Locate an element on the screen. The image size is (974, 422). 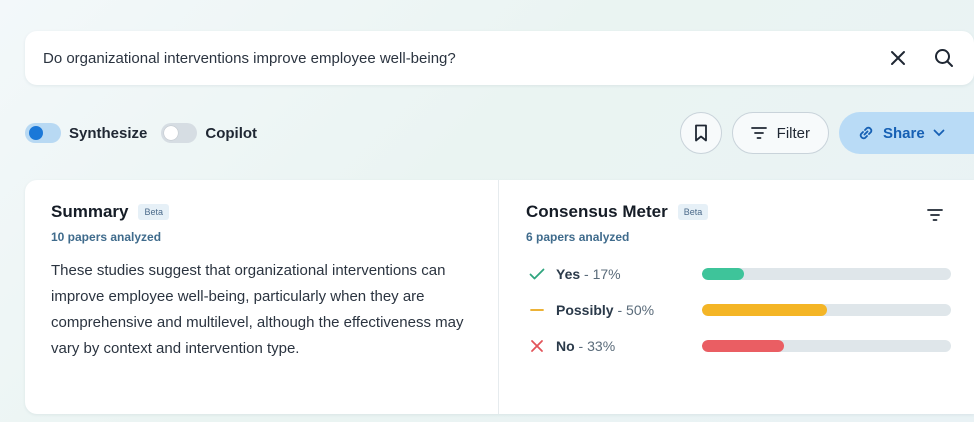
consensus-pct-possibly: 50% is located at coordinates (640, 310).